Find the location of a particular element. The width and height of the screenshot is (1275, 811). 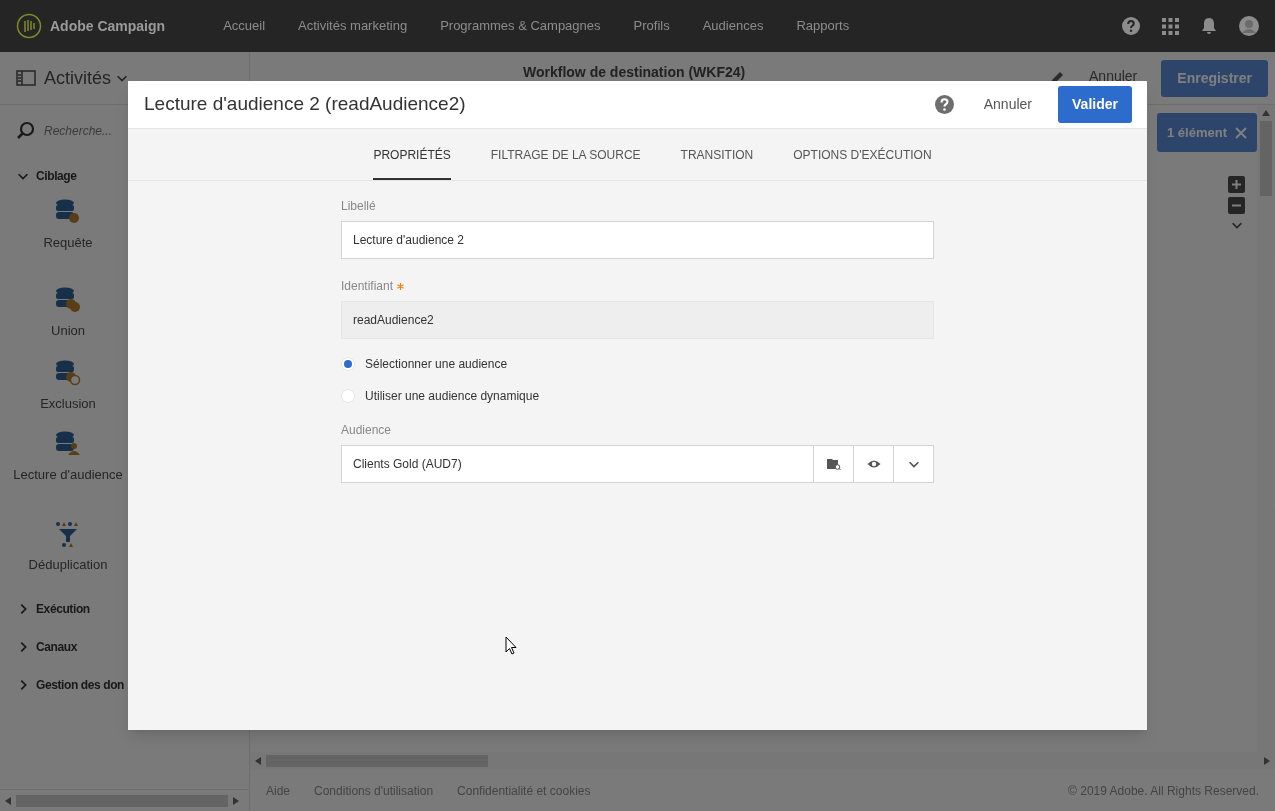

field-label: Libellé is located at coordinates (358, 206).